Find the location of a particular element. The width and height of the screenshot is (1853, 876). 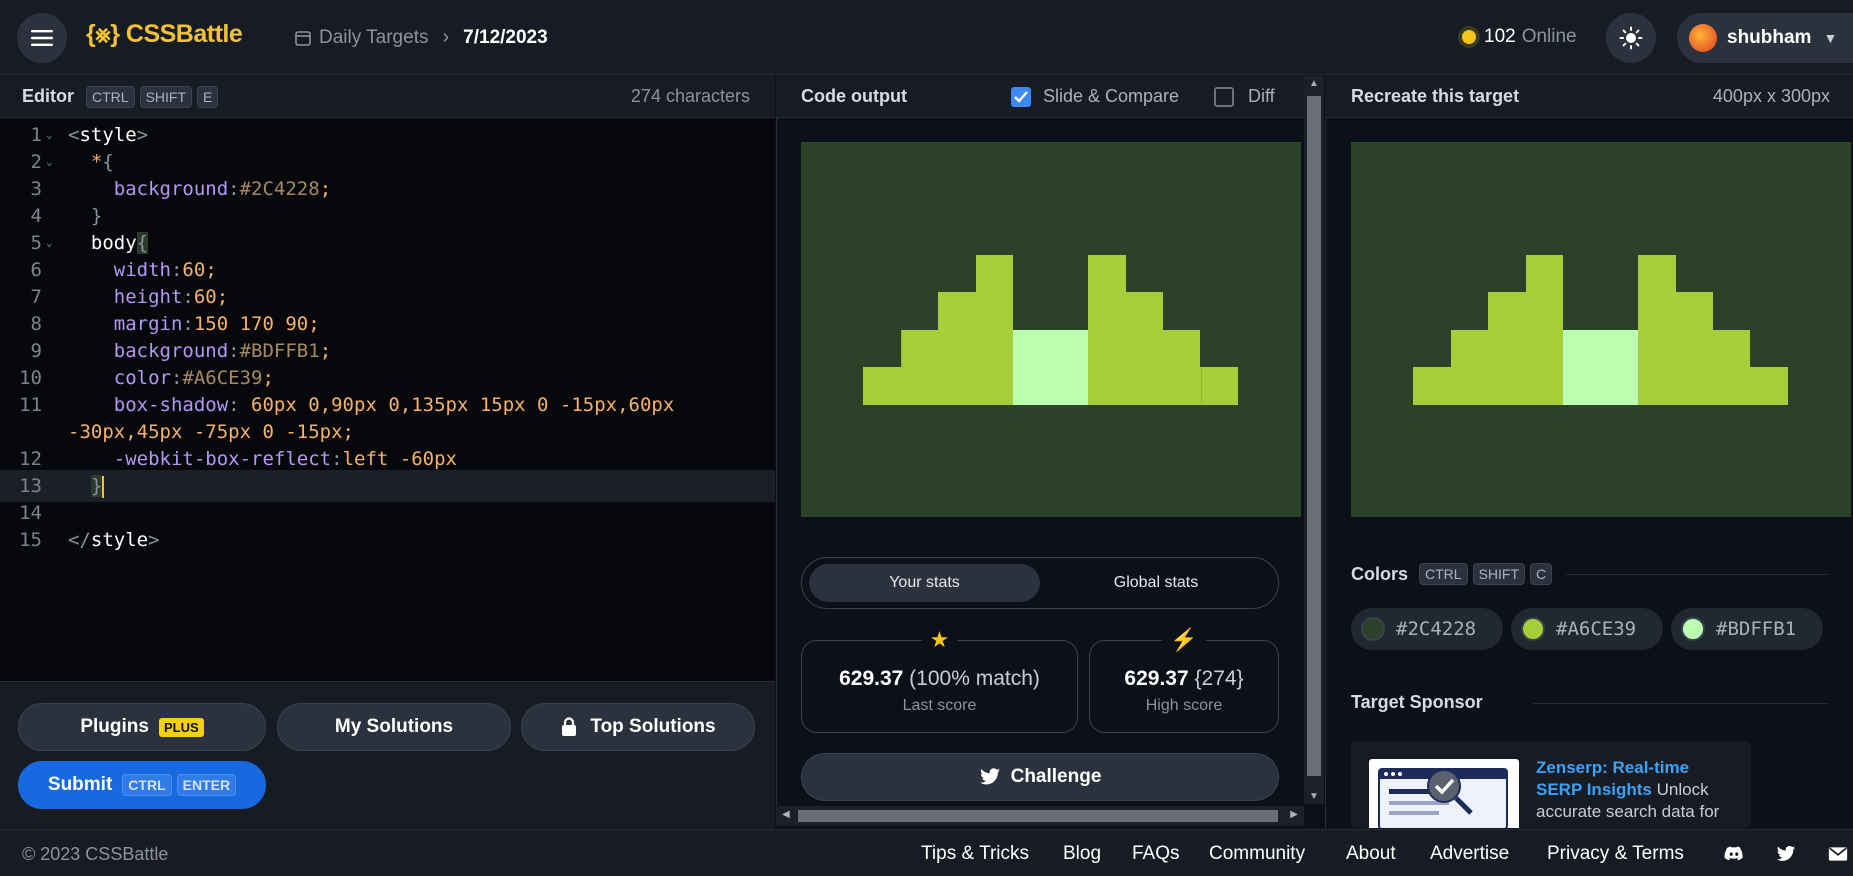

kbd-e: E is located at coordinates (208, 96).